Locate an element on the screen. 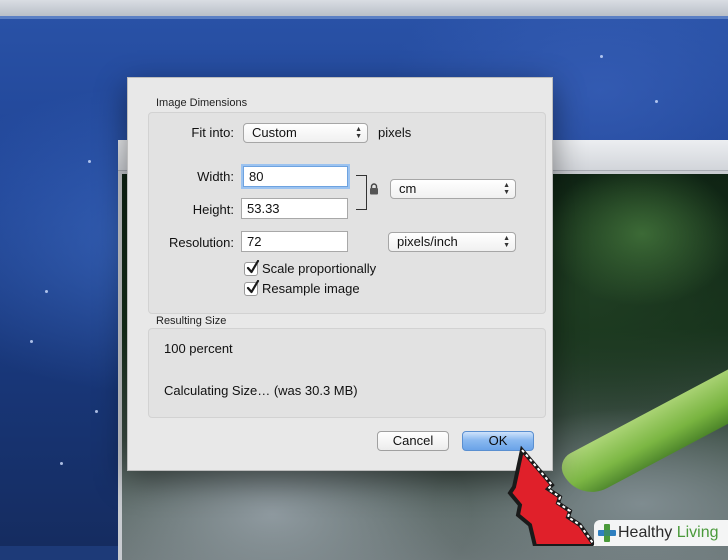 The image size is (728, 560). menu-bar-divider is located at coordinates (364, 17).